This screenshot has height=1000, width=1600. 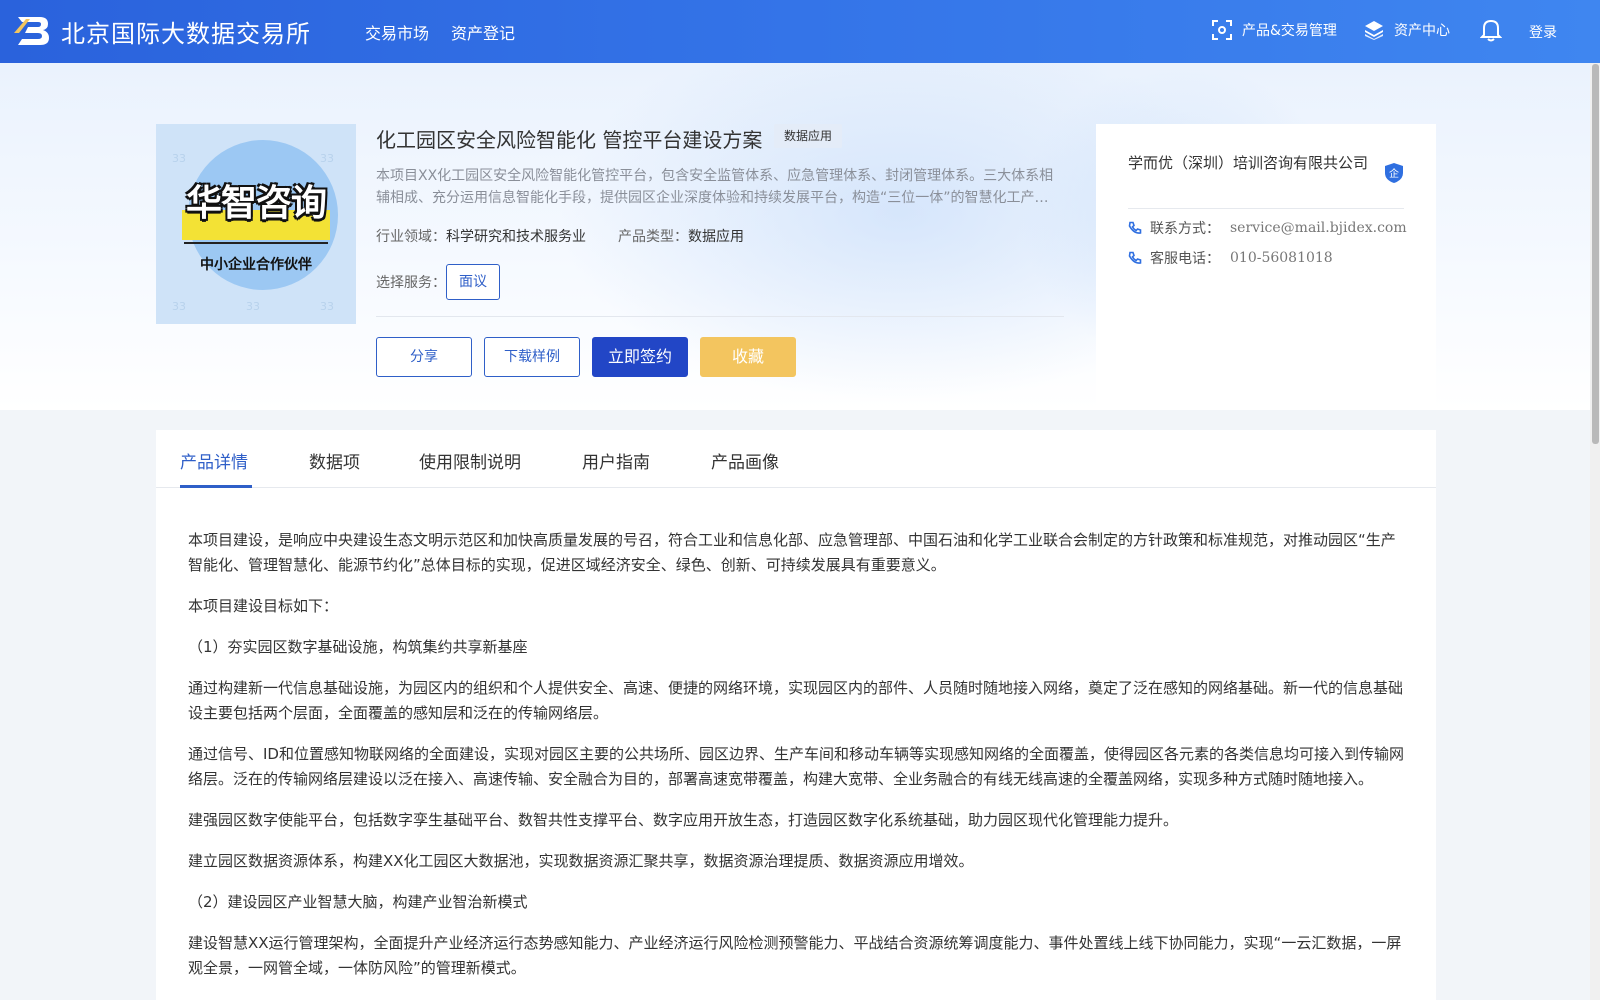 I want to click on contact-label: 联系方式：, so click(x=1185, y=229).